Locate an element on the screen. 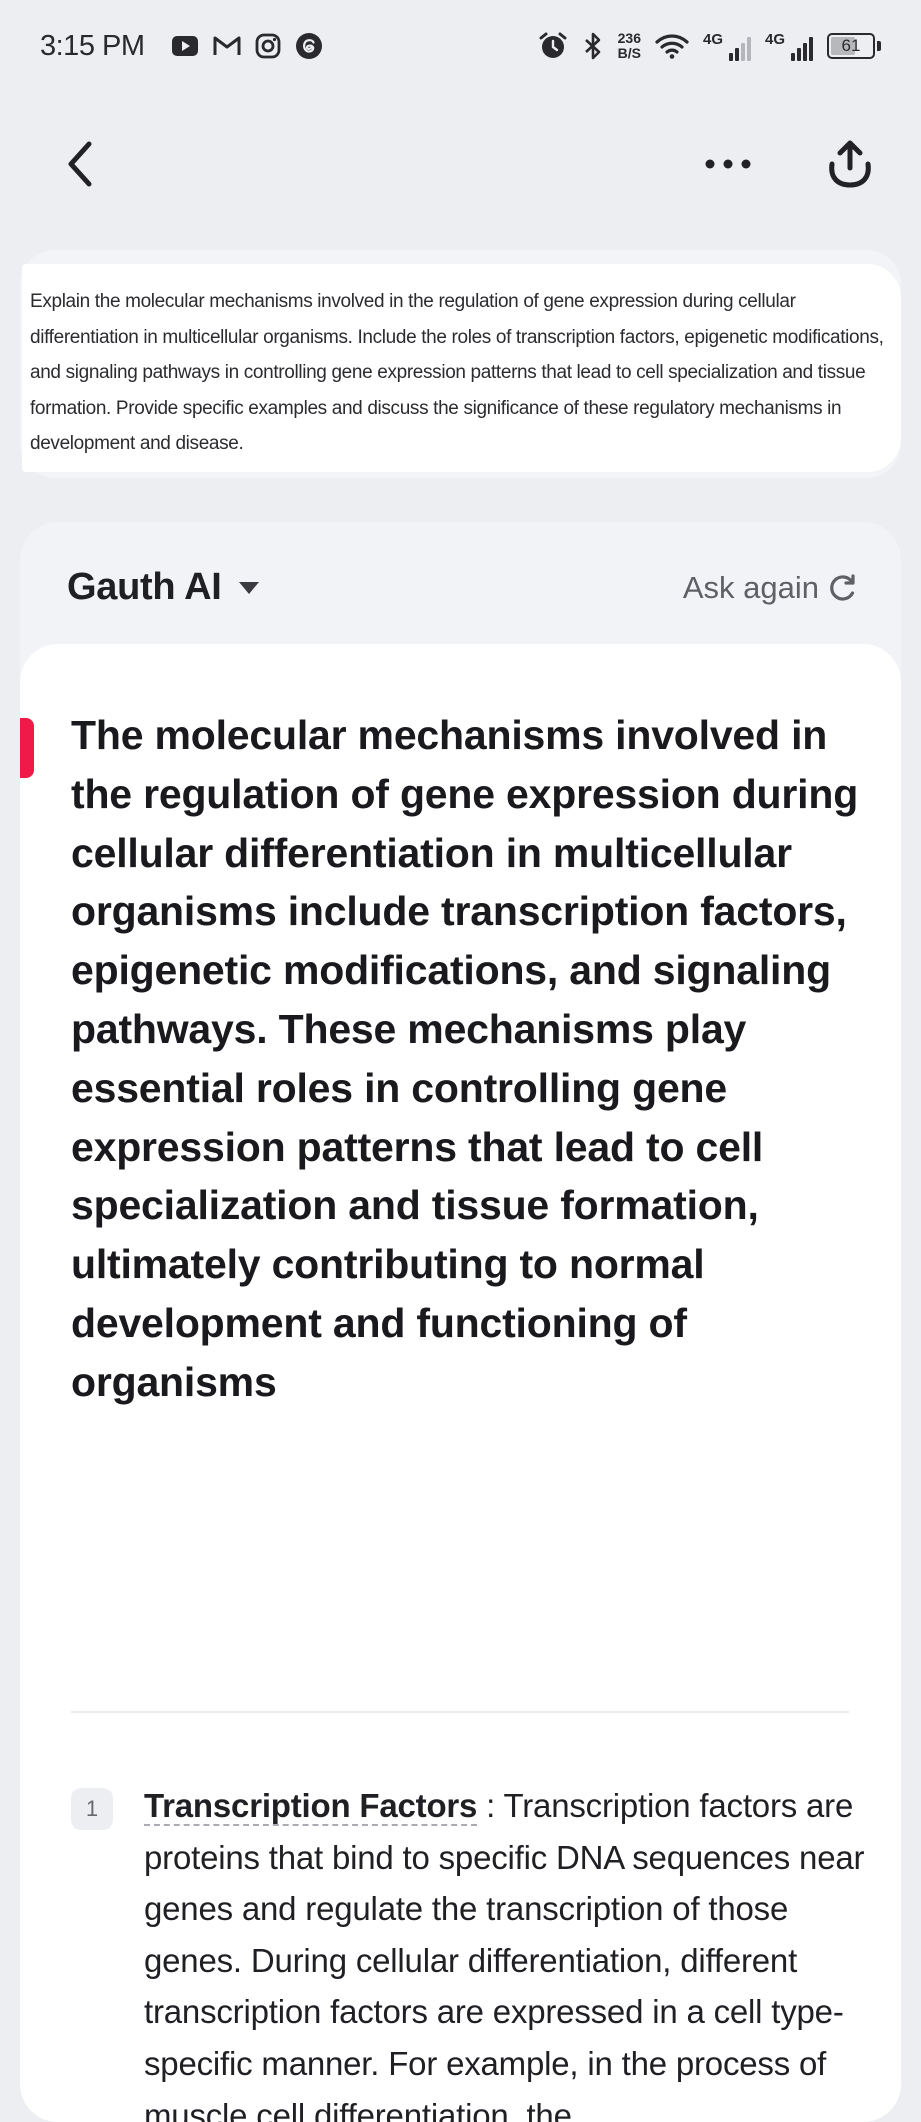 This screenshot has height=2122, width=921. step-number-badge: 1 is located at coordinates (92, 1809).